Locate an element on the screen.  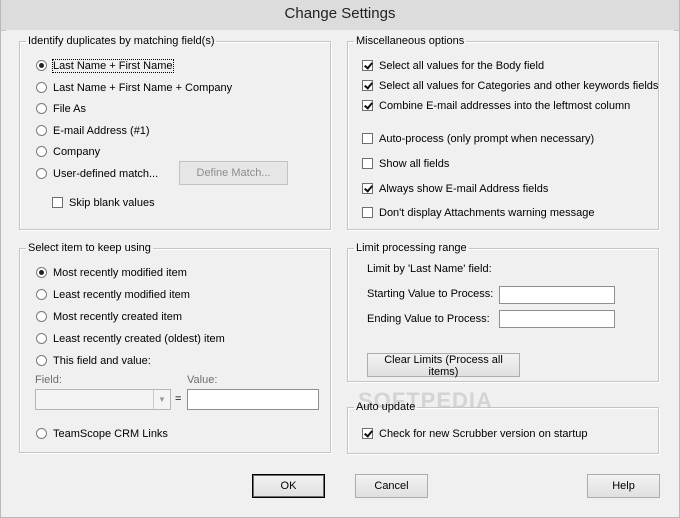
radio-match-company: Company is located at coordinates (68, 152).